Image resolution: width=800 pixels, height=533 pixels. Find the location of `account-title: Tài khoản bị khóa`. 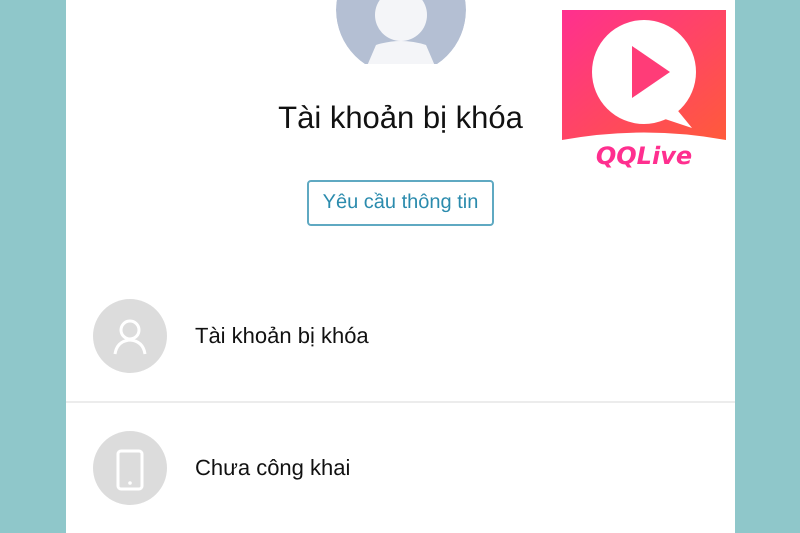

account-title: Tài khoản bị khóa is located at coordinates (400, 118).